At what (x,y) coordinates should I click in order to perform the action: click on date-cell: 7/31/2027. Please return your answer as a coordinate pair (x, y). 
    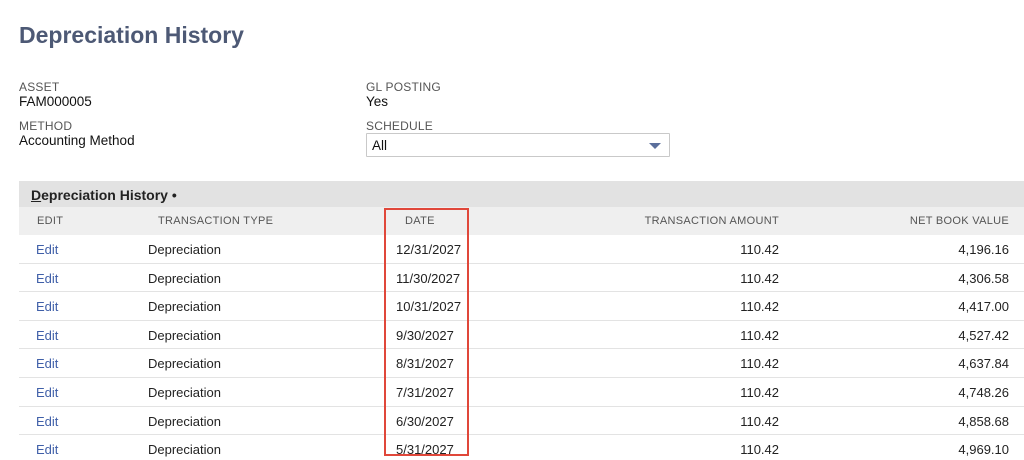
    Looking at the image, I should click on (425, 392).